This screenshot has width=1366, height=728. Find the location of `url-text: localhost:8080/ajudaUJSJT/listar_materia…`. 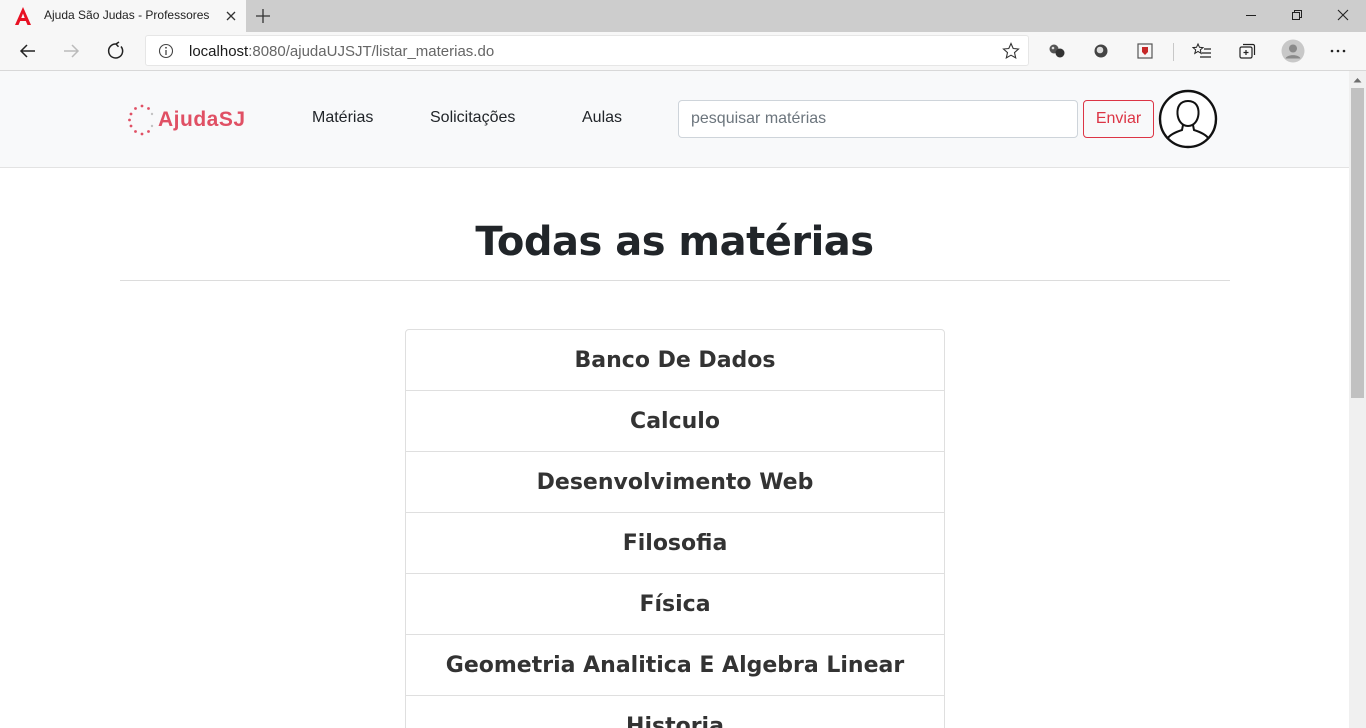

url-text: localhost:8080/ajudaUJSJT/listar_materia… is located at coordinates (341, 51).